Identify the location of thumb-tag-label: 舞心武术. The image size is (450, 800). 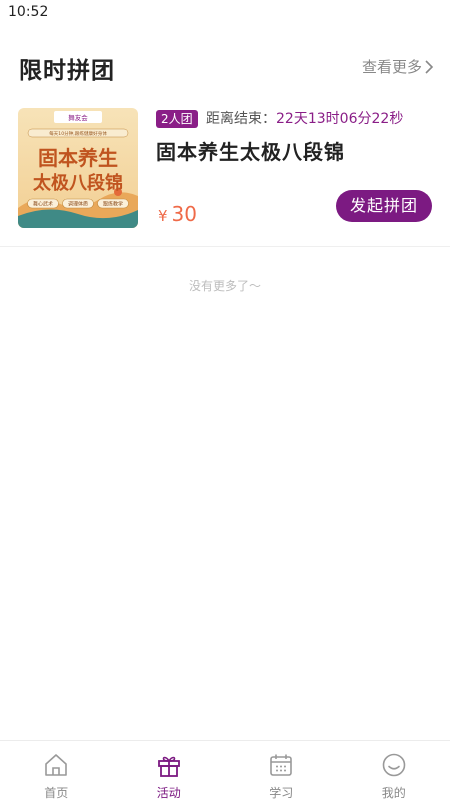
(43, 204).